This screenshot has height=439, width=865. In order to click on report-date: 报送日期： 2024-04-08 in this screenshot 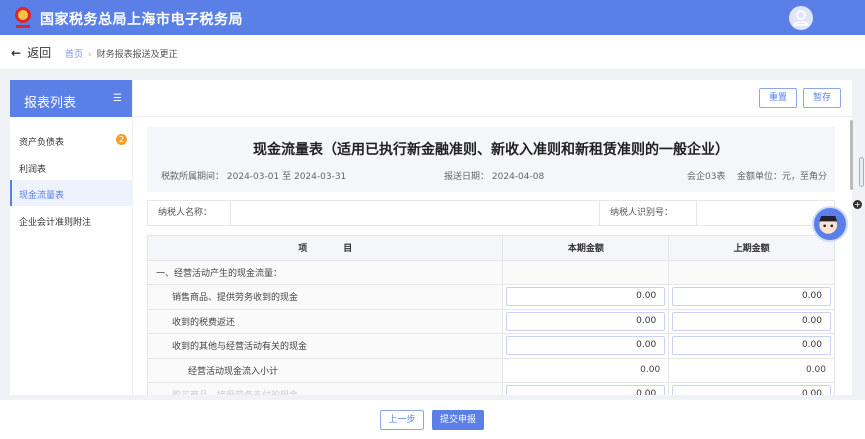, I will do `click(494, 177)`.